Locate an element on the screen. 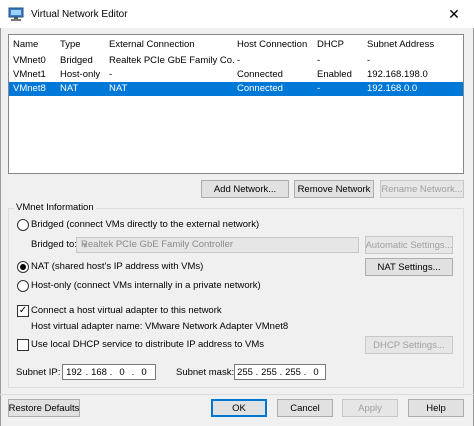 The height and width of the screenshot is (426, 474). subnet-ip-octet: 192 is located at coordinates (74, 372).